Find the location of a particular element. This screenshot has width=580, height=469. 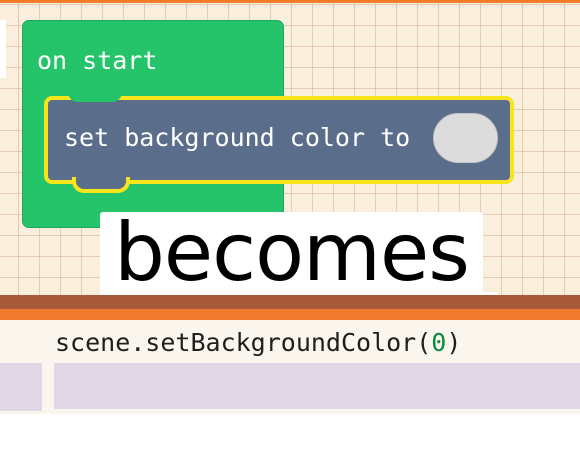

code-line-1: scene.setBackgroundColor(0) is located at coordinates (258, 343).